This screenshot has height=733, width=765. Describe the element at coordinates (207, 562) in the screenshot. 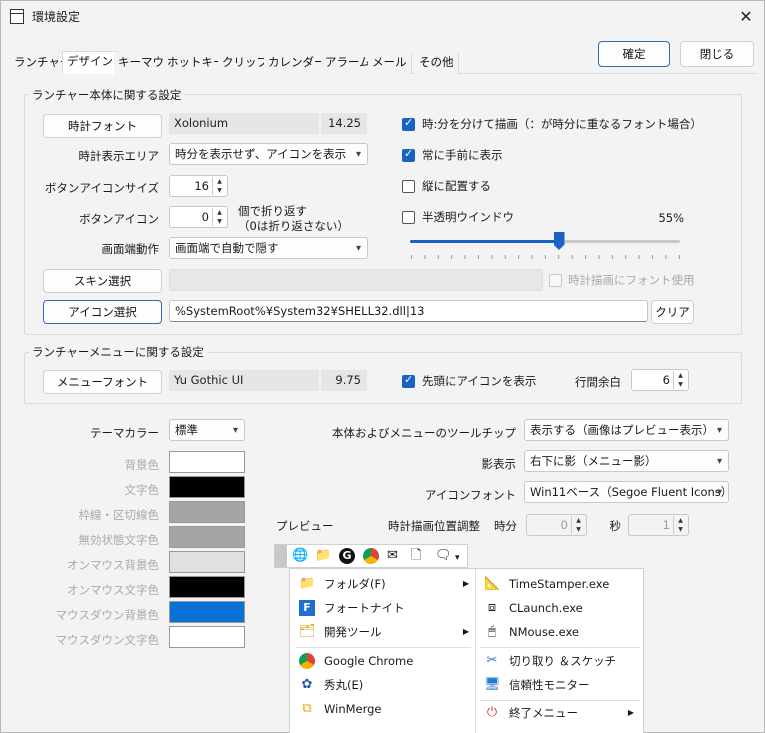

I see `hover-bg-color-swatch` at that location.